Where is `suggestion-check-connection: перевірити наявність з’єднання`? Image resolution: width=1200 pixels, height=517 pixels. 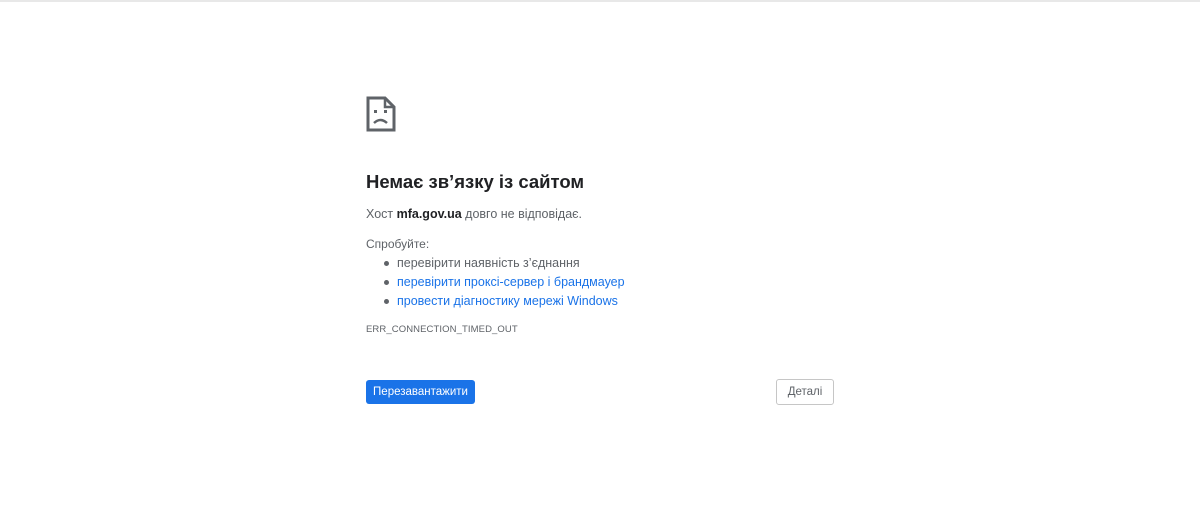
suggestion-check-connection: перевірити наявність з’єднання is located at coordinates (495, 263).